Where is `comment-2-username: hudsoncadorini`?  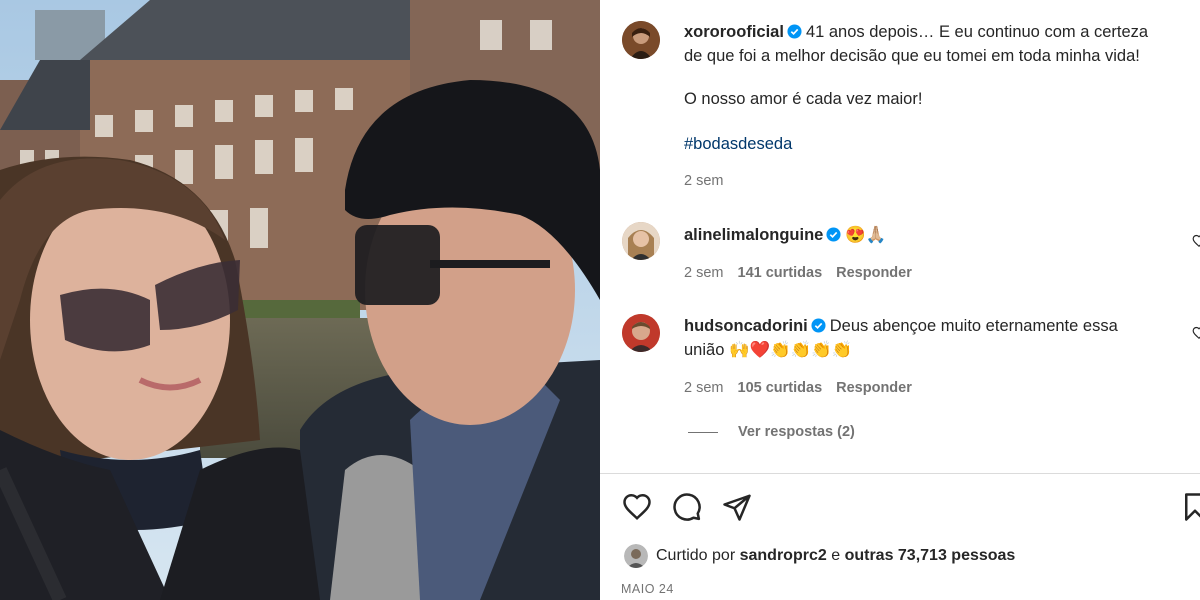
comment-2-username: hudsoncadorini is located at coordinates (746, 326).